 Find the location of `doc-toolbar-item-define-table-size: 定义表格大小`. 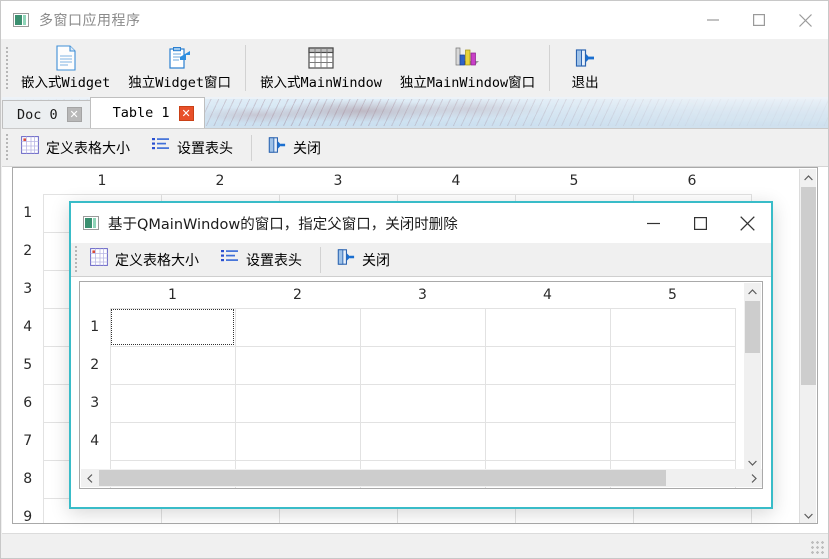

doc-toolbar-item-define-table-size: 定义表格大小 is located at coordinates (76, 147).